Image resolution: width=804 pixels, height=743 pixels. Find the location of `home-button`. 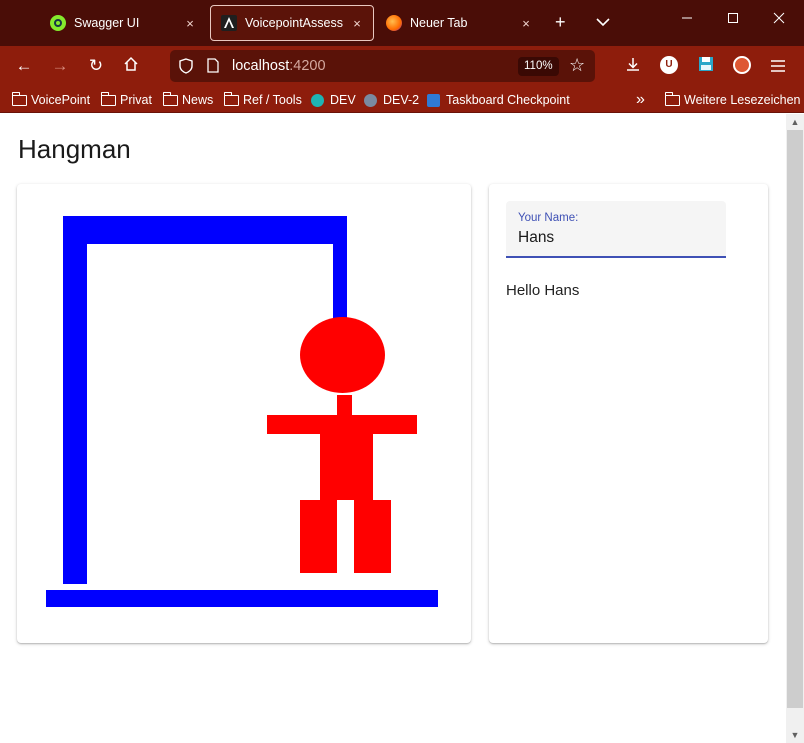

home-button is located at coordinates (131, 66).